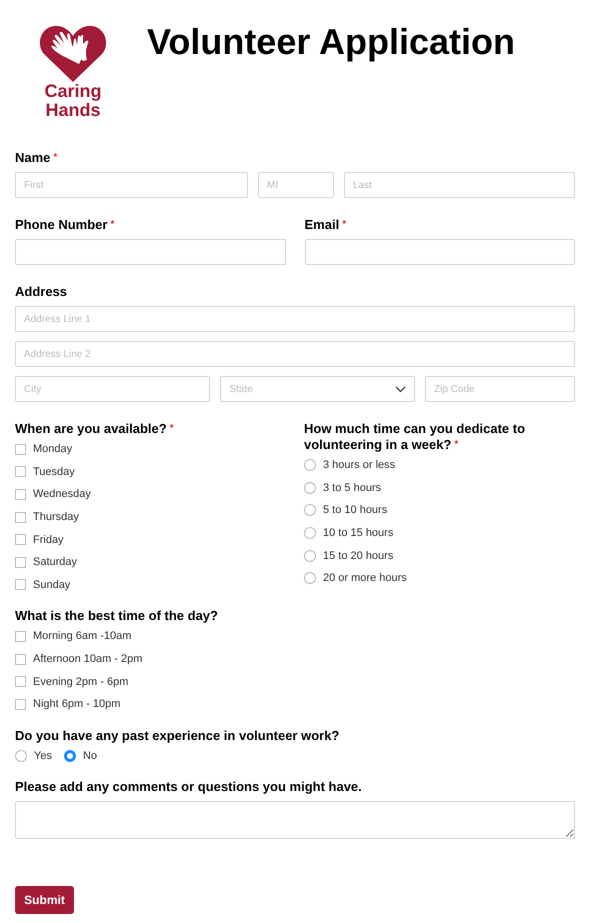 The image size is (590, 923). What do you see at coordinates (94, 429) in the screenshot?
I see `field-label: When are you available? *` at bounding box center [94, 429].